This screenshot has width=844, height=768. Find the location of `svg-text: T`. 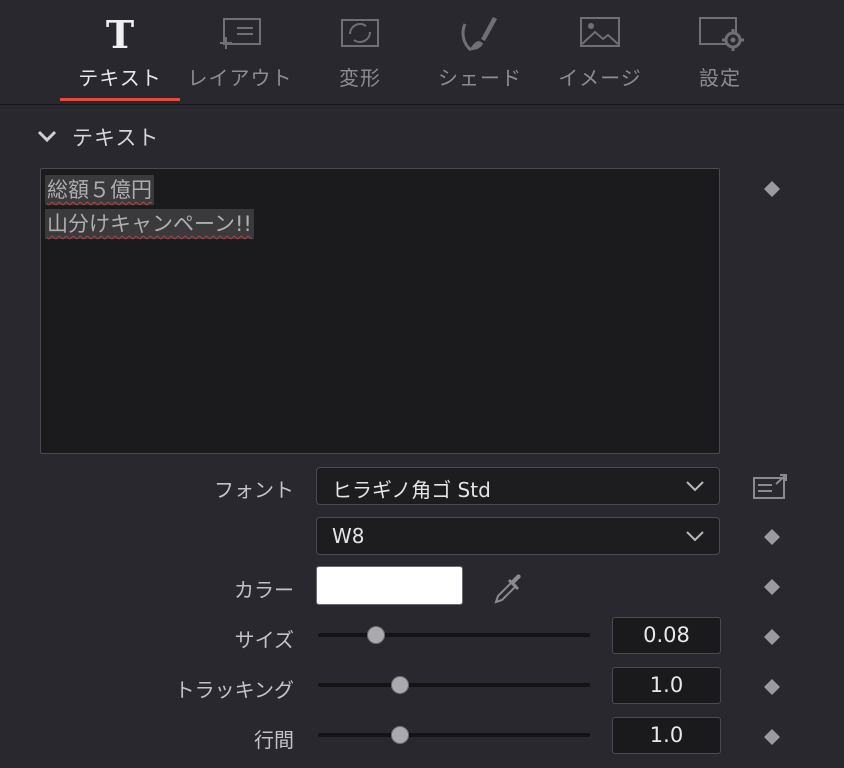

svg-text: T is located at coordinates (120, 34).